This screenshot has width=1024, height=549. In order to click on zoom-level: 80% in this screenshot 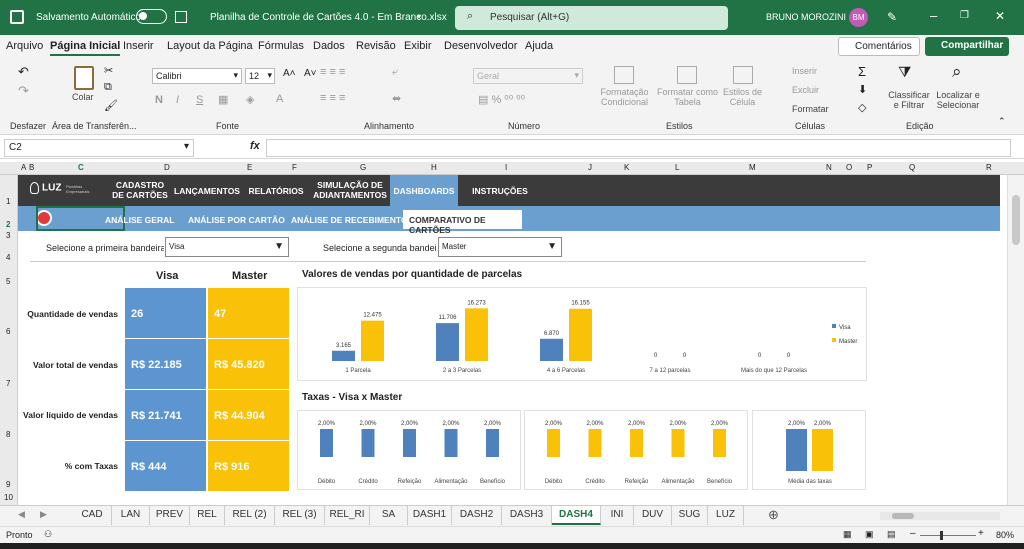, I will do `click(1005, 535)`.